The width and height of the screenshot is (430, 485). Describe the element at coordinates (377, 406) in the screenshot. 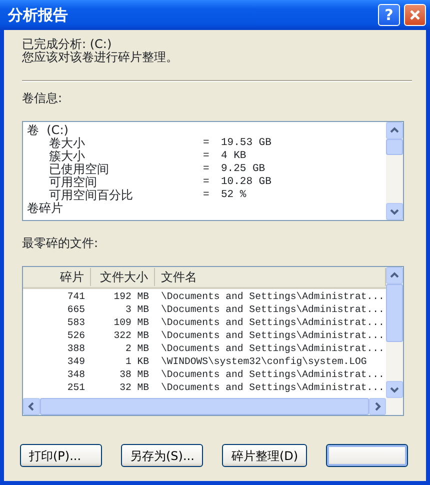

I see `scroll-right-button` at that location.